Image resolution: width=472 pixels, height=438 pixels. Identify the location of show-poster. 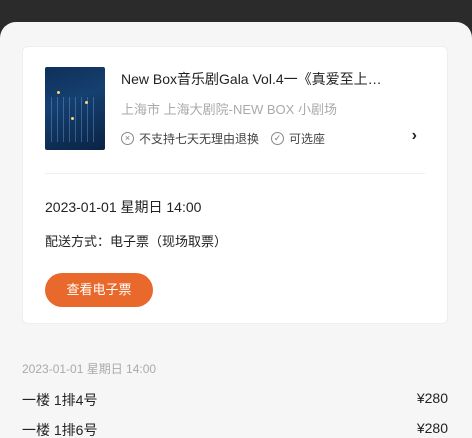
(75, 108).